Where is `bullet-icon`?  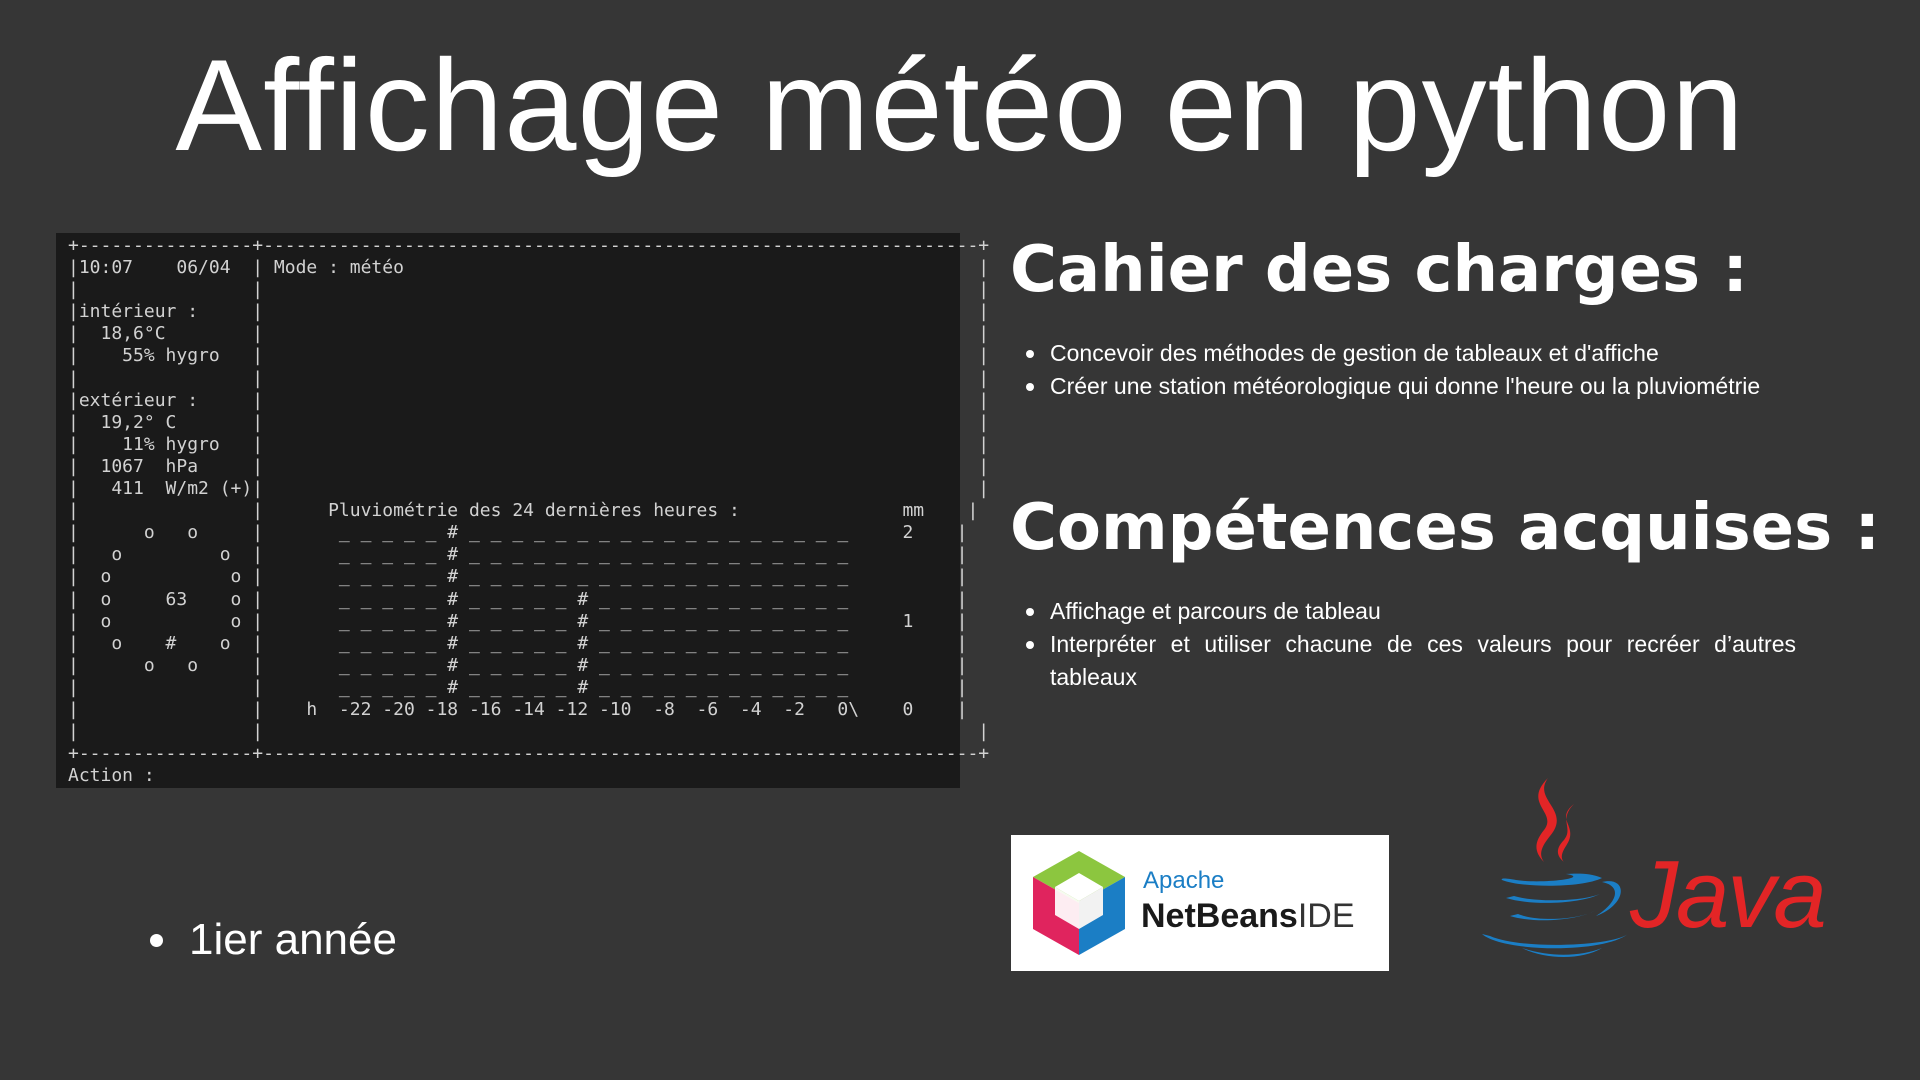
bullet-icon is located at coordinates (156, 940).